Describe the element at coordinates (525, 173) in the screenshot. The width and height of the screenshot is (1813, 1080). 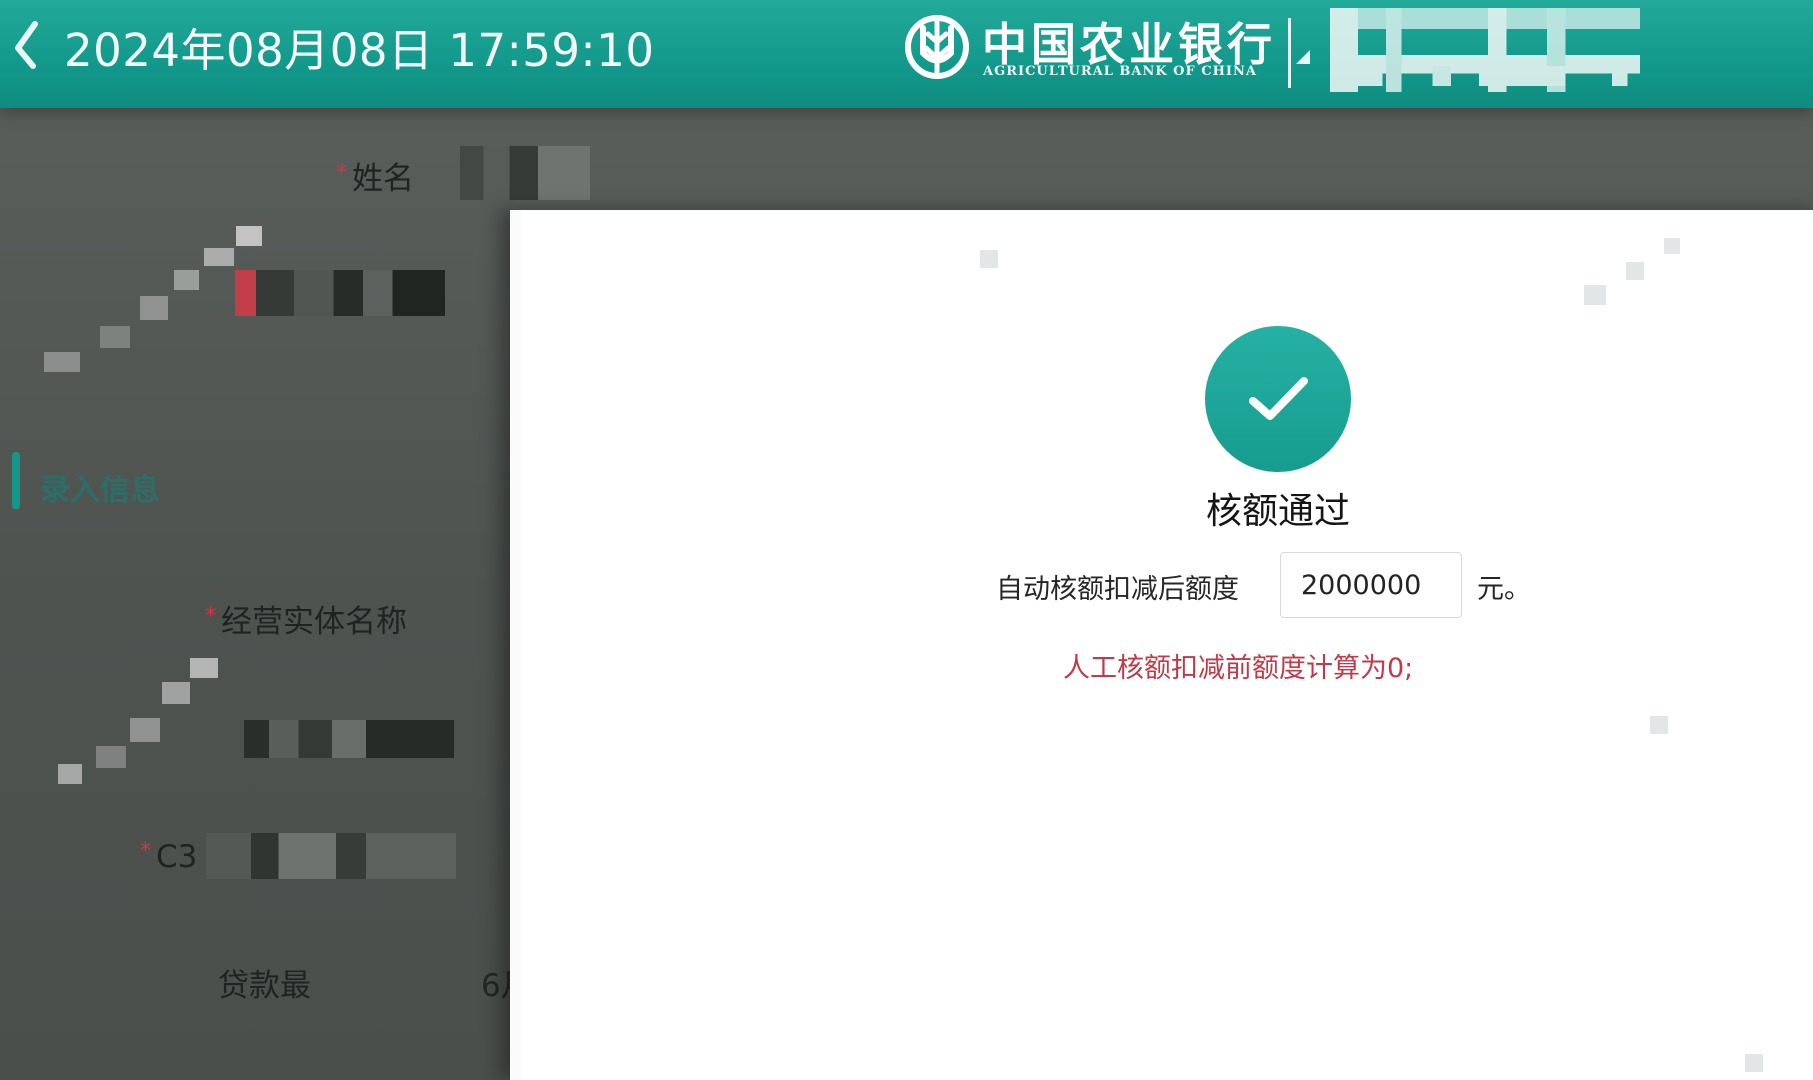
I see `redacted-name-value` at that location.